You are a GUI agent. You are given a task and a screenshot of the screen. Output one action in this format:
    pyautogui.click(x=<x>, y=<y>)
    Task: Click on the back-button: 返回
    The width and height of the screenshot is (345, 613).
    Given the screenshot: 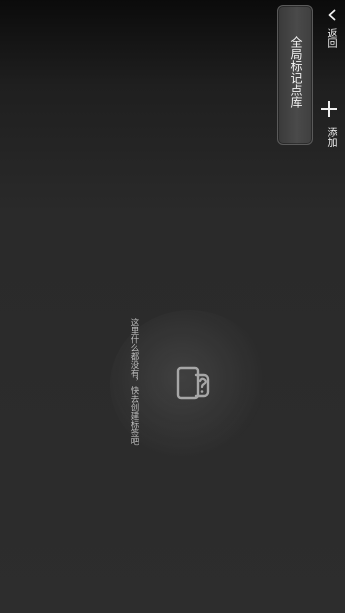 What is the action you would take?
    pyautogui.click(x=332, y=31)
    